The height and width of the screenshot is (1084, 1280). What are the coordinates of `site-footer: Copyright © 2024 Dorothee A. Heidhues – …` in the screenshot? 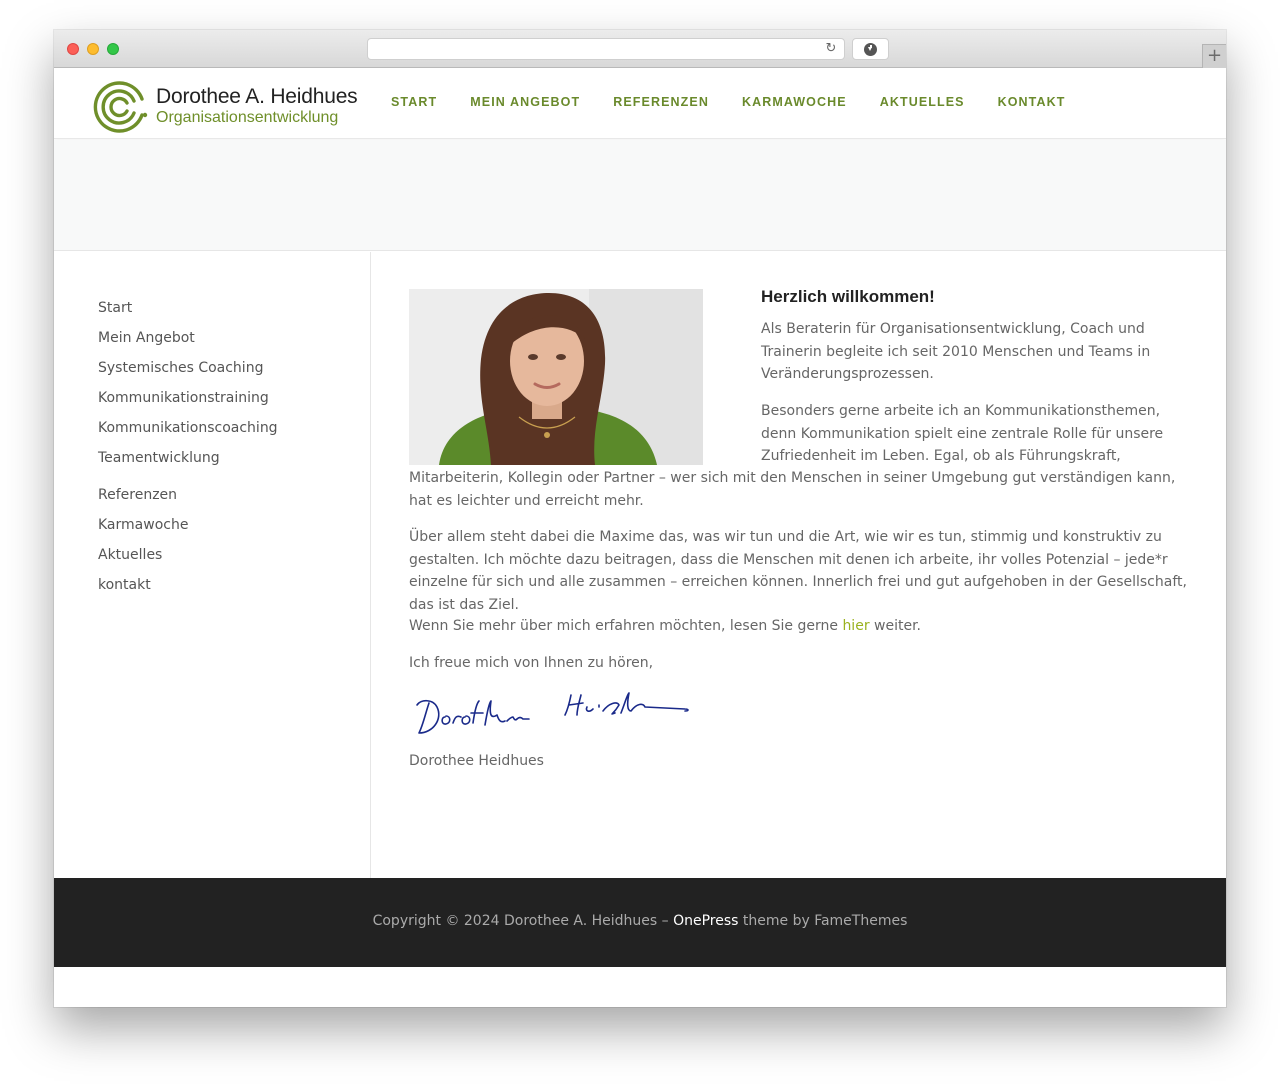 It's located at (640, 922).